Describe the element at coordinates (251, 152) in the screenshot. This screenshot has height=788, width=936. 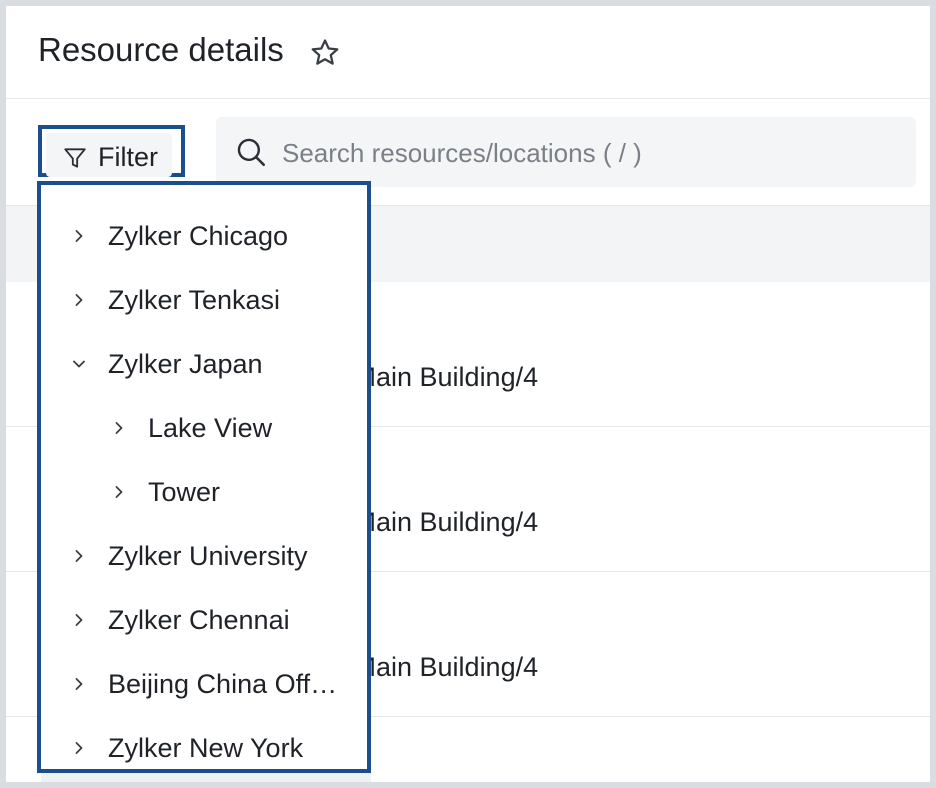
I see `search-icon` at that location.